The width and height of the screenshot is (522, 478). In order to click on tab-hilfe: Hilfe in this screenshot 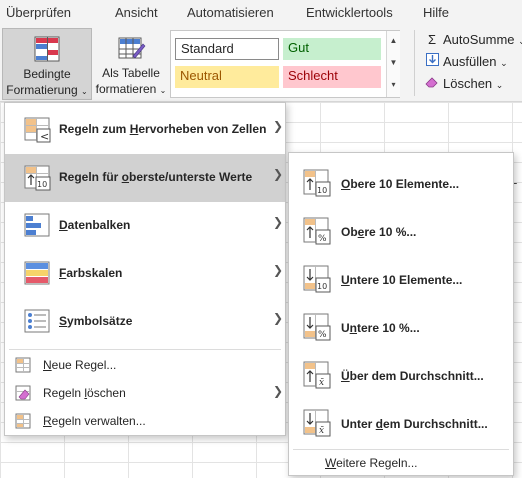, I will do `click(436, 12)`.